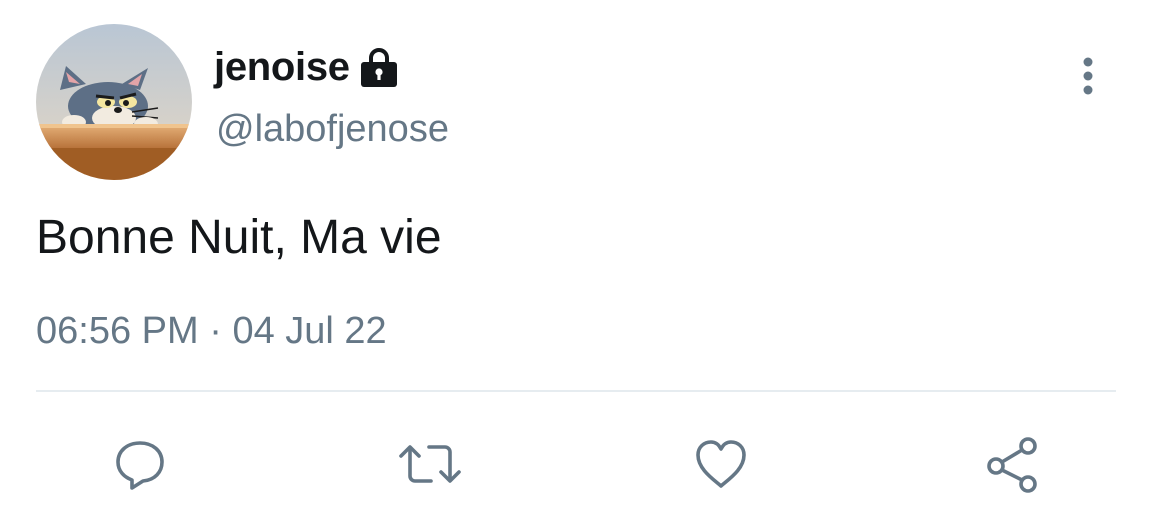 Image resolution: width=1152 pixels, height=532 pixels. I want to click on user-handle: @labofjenose, so click(332, 129).